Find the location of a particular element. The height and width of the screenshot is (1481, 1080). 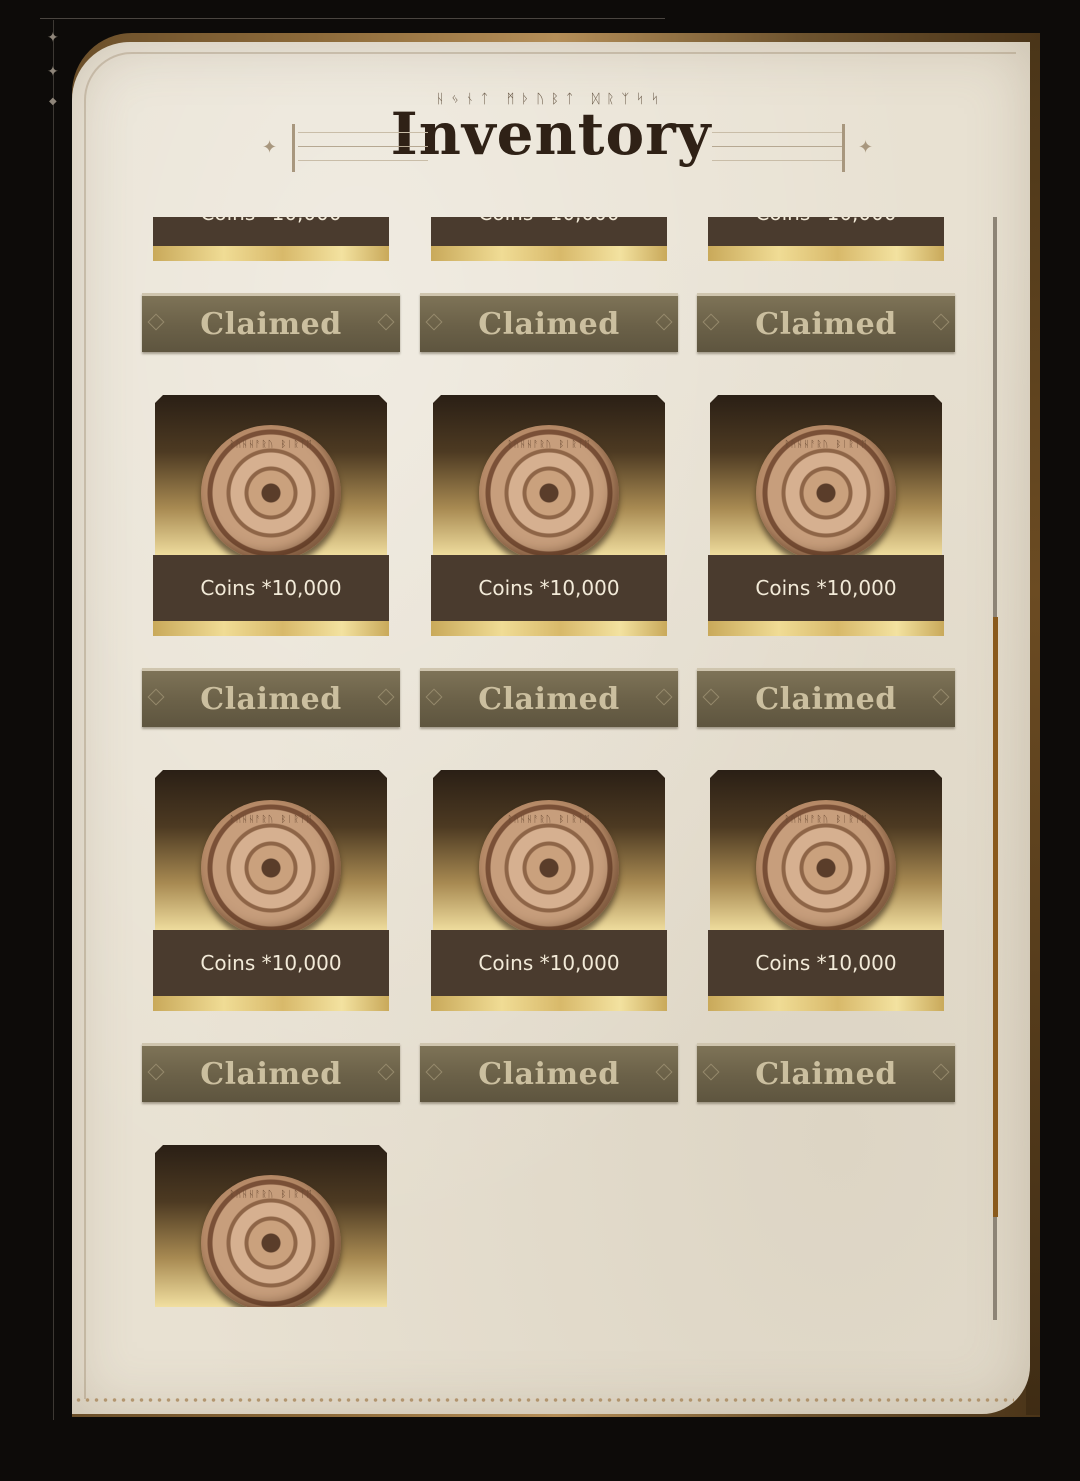

reward-card: ᛒᚢᚺᚺᚨᚱᚢ ᛒᛁᚱᛏᛖ is located at coordinates (271, 1232).